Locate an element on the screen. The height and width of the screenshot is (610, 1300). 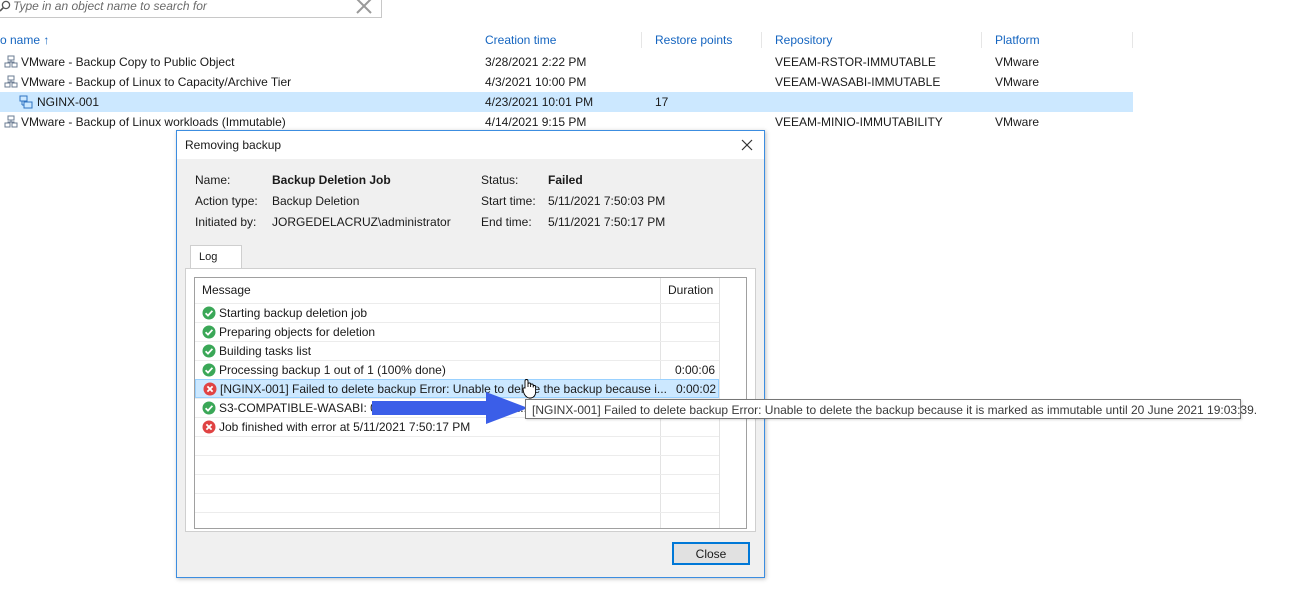
log-message: Preparing objects for deletion is located at coordinates (297, 332).